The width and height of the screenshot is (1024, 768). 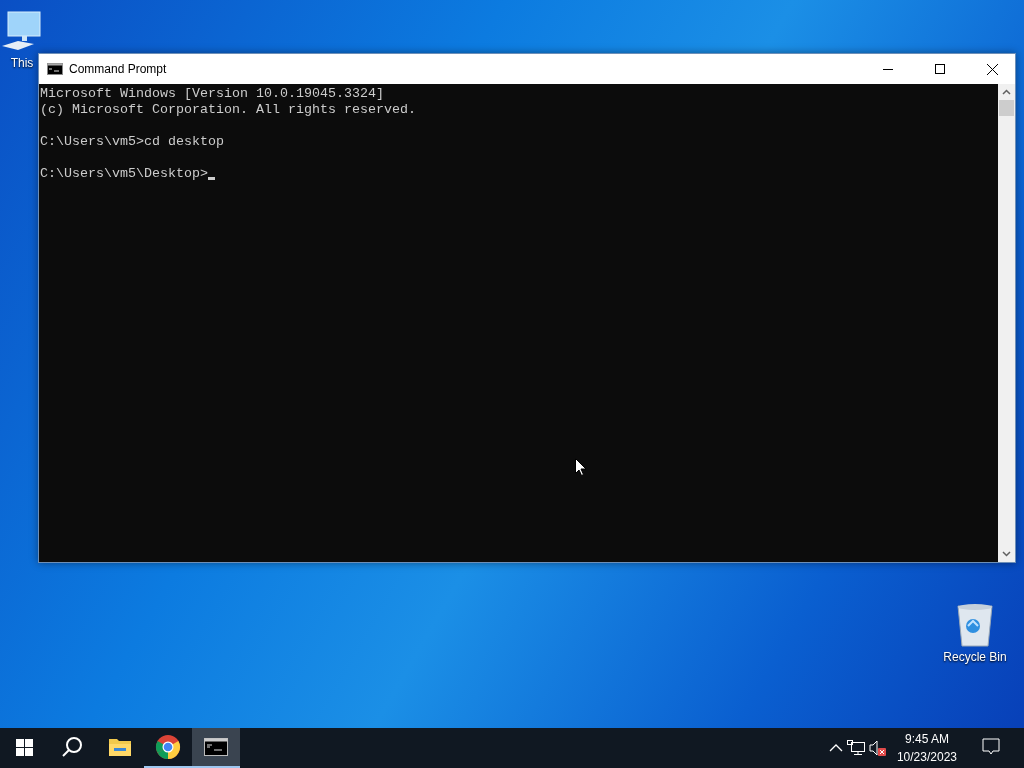 What do you see at coordinates (940, 69) in the screenshot?
I see `maximize-icon` at bounding box center [940, 69].